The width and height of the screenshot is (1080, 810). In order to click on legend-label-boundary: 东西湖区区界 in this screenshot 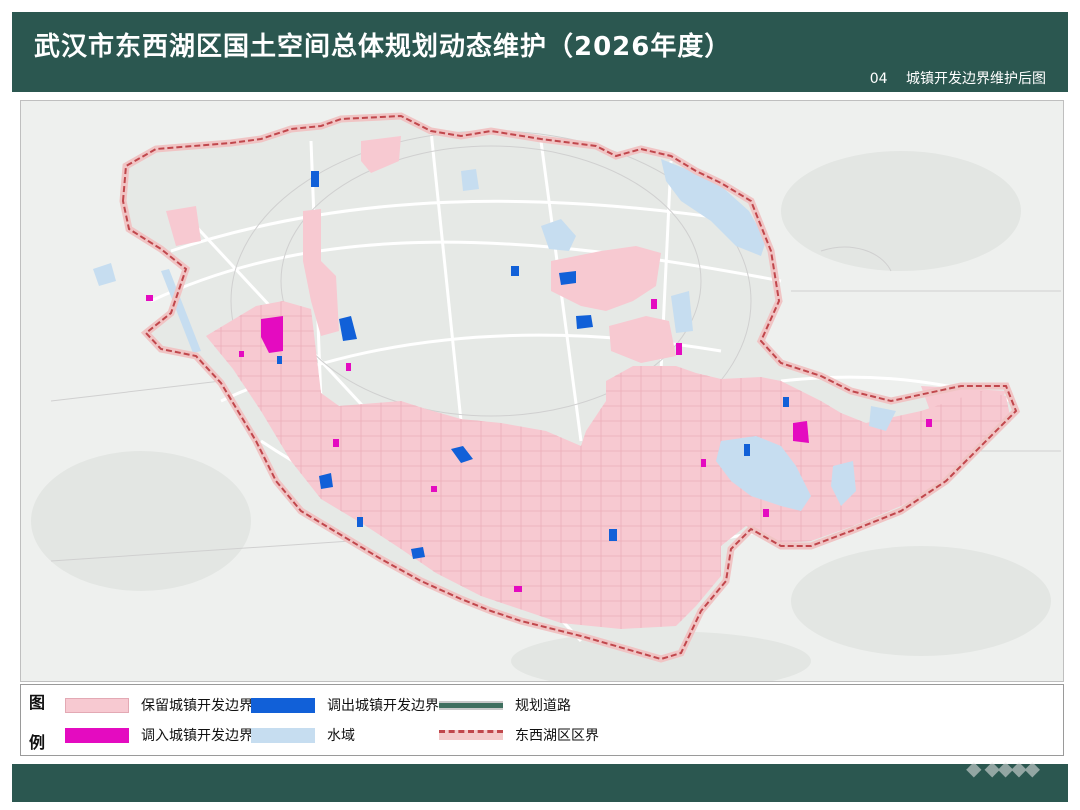, I will do `click(557, 736)`.